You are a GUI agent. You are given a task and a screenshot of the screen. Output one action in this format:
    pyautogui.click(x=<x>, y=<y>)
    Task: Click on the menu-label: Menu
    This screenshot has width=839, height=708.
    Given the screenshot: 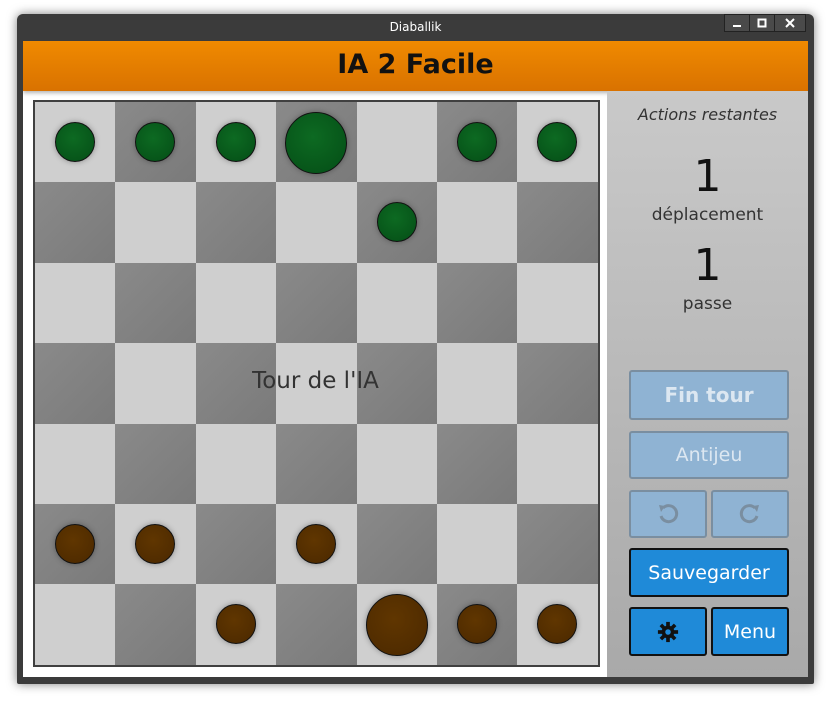 What is the action you would take?
    pyautogui.click(x=750, y=631)
    